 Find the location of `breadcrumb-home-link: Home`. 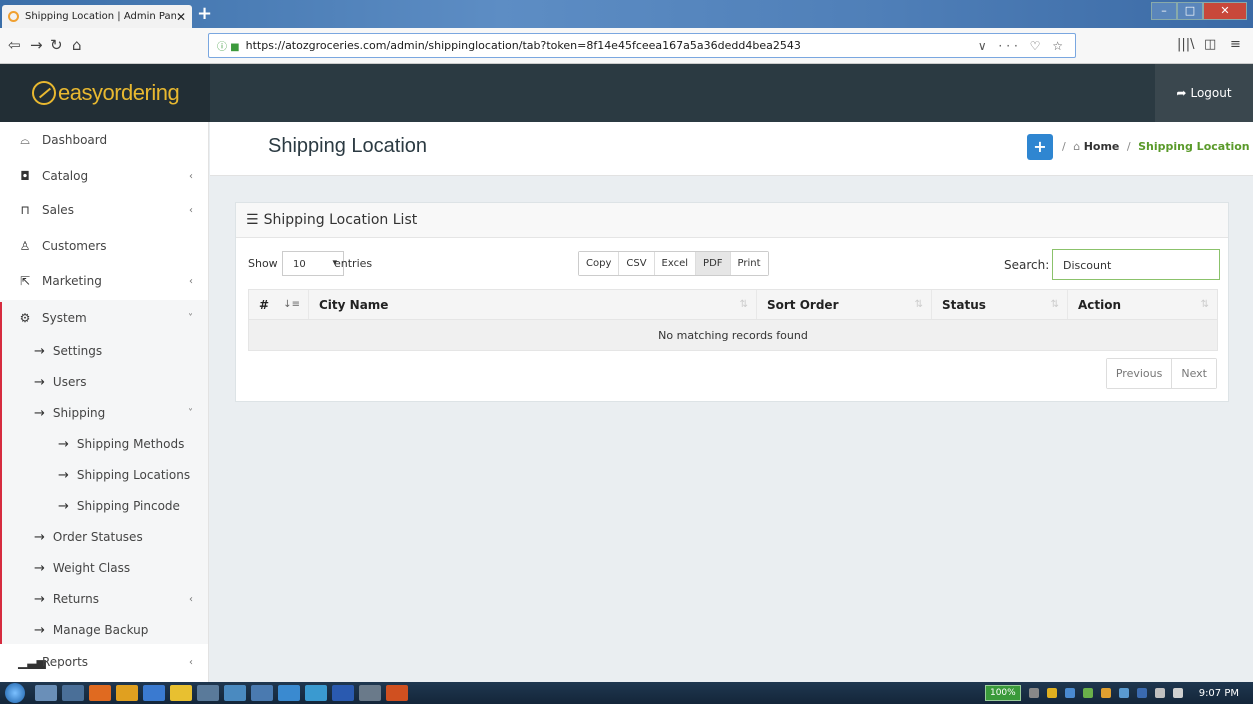

breadcrumb-home-link: Home is located at coordinates (1102, 146).